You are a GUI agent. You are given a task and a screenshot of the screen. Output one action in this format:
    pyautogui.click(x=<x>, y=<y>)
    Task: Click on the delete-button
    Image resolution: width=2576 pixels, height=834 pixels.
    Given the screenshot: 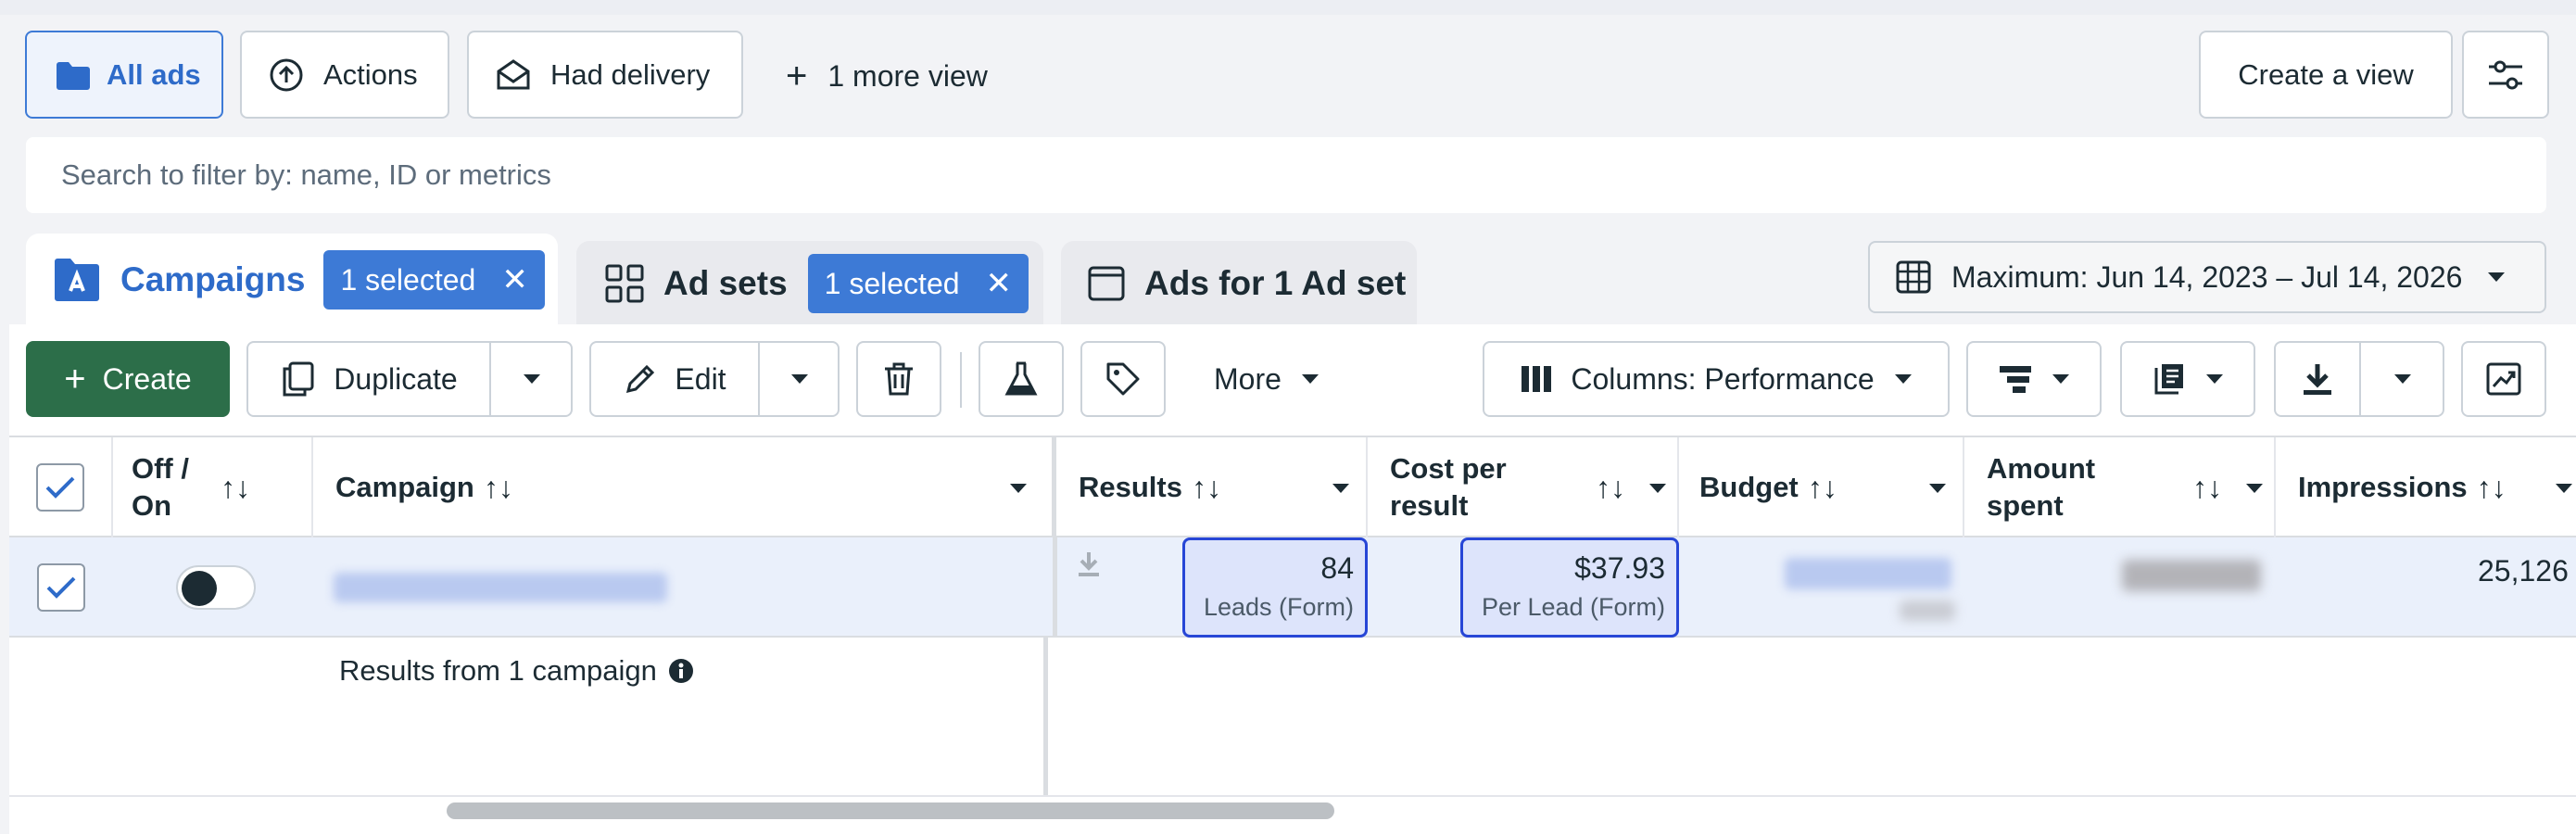 What is the action you would take?
    pyautogui.click(x=899, y=379)
    